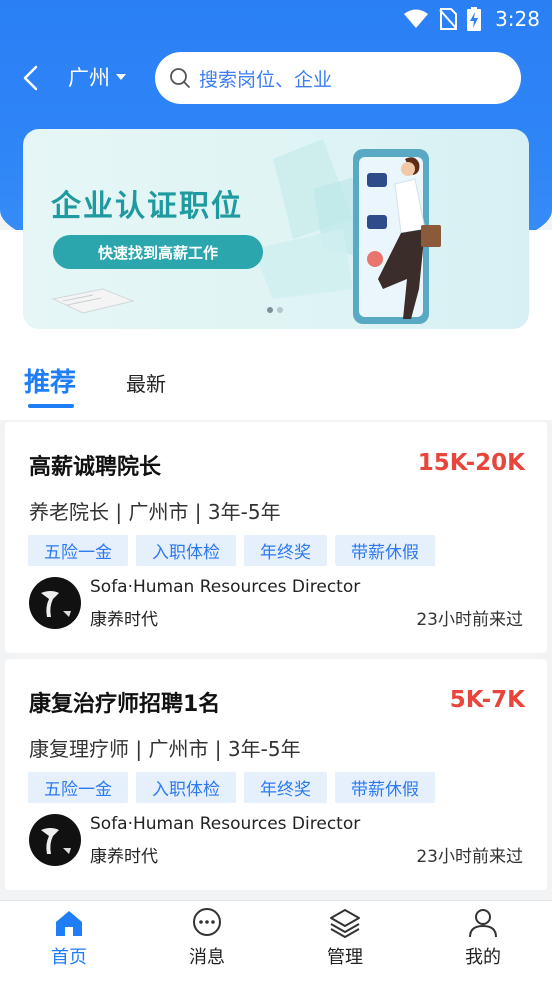 The width and height of the screenshot is (552, 983). What do you see at coordinates (125, 704) in the screenshot?
I see `job-title: 康复治疗师招聘1名` at bounding box center [125, 704].